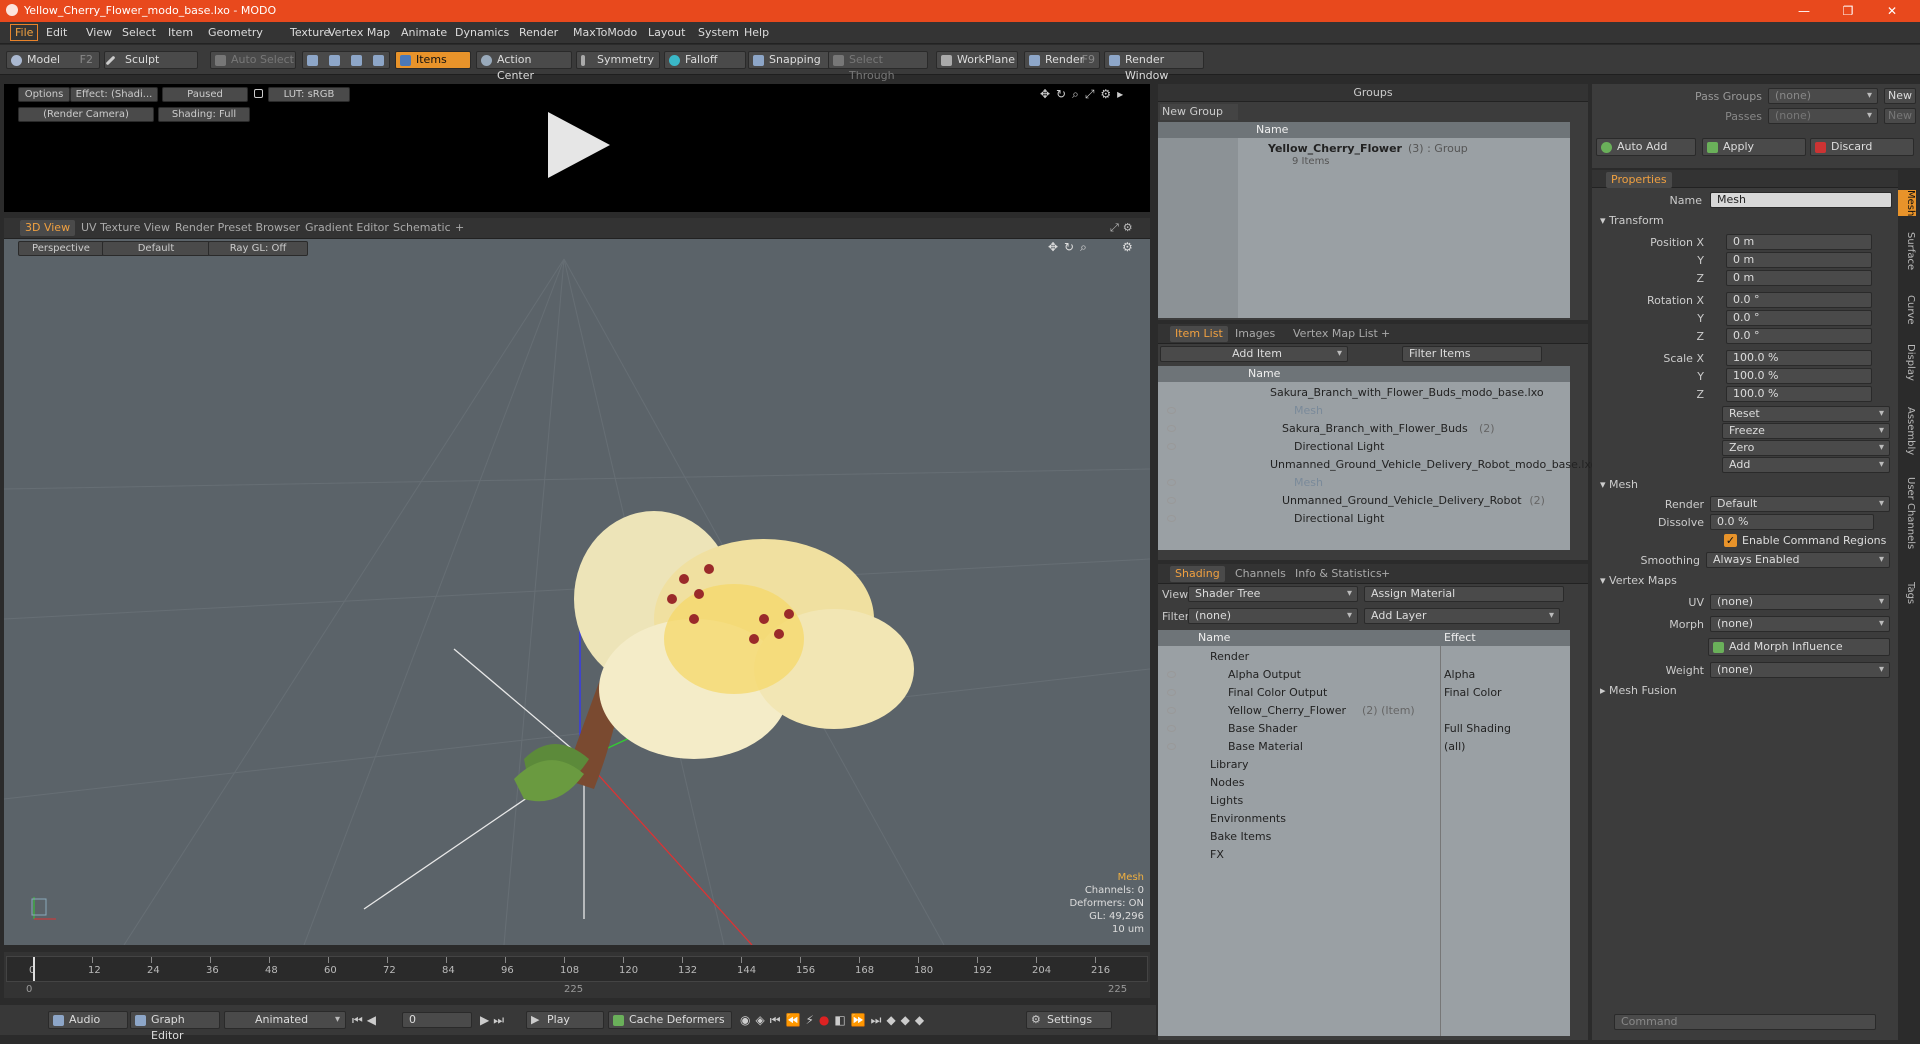 Image resolution: width=1920 pixels, height=1044 pixels. Describe the element at coordinates (1364, 819) in the screenshot. I see `shader-tree-row: Environments` at that location.